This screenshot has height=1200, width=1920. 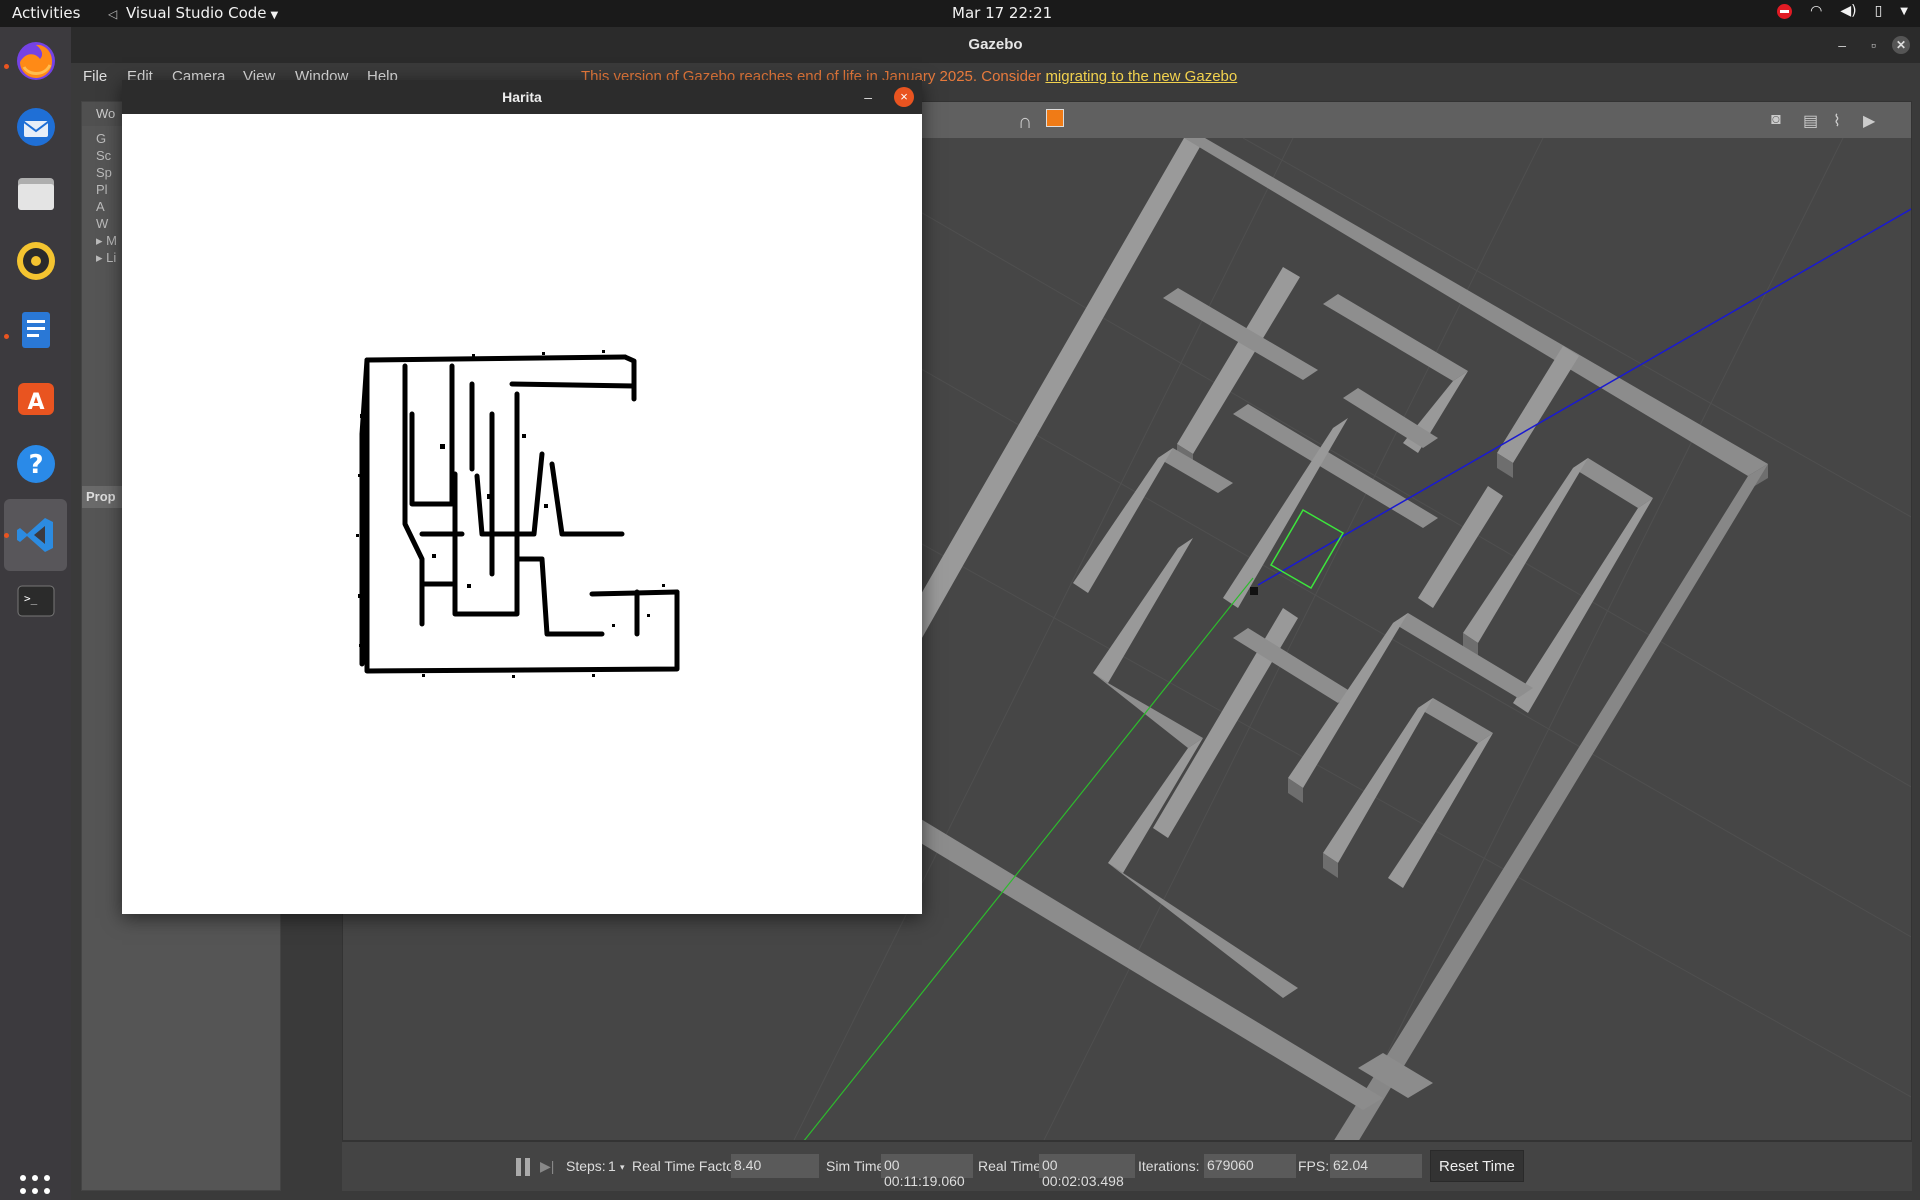 What do you see at coordinates (857, 1166) in the screenshot?
I see `sim-time-label: Sim Time:` at bounding box center [857, 1166].